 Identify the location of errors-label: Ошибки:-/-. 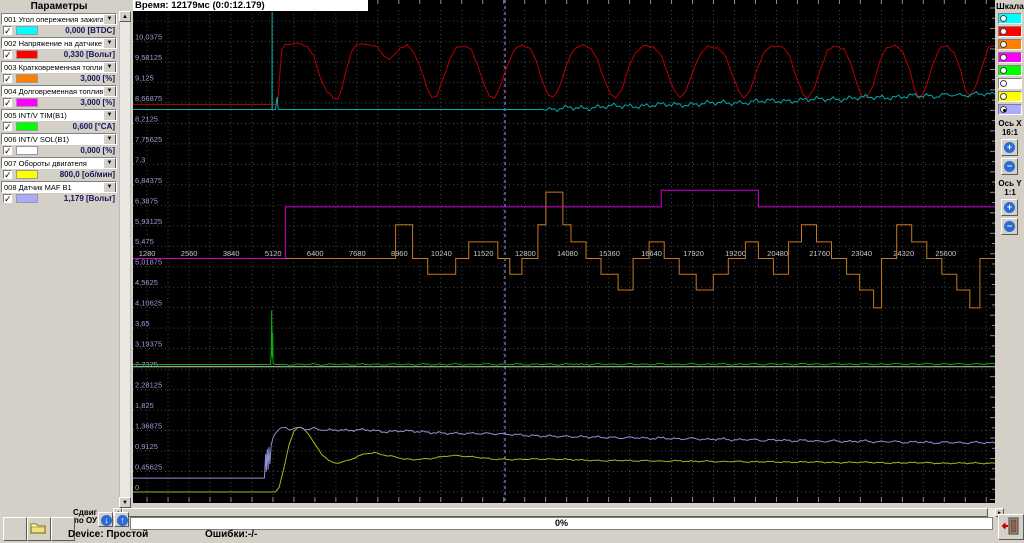
(231, 534).